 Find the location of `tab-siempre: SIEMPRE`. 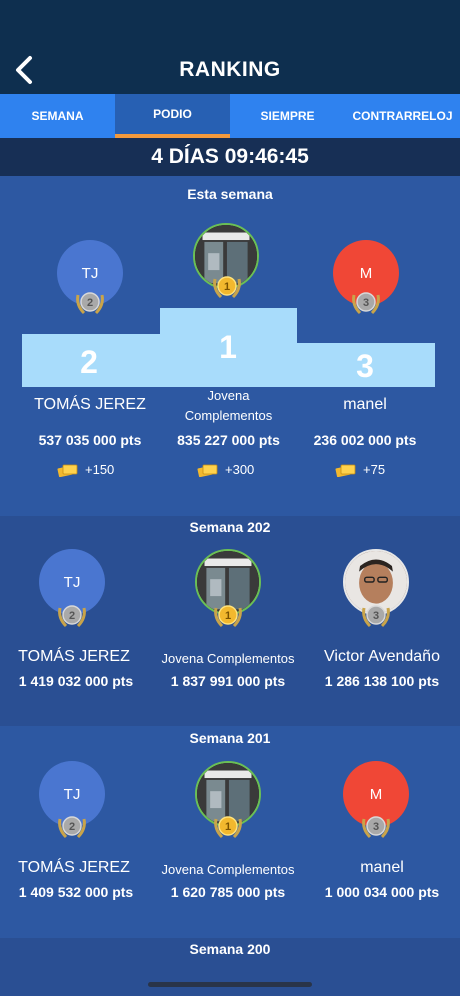

tab-siempre: SIEMPRE is located at coordinates (287, 116).